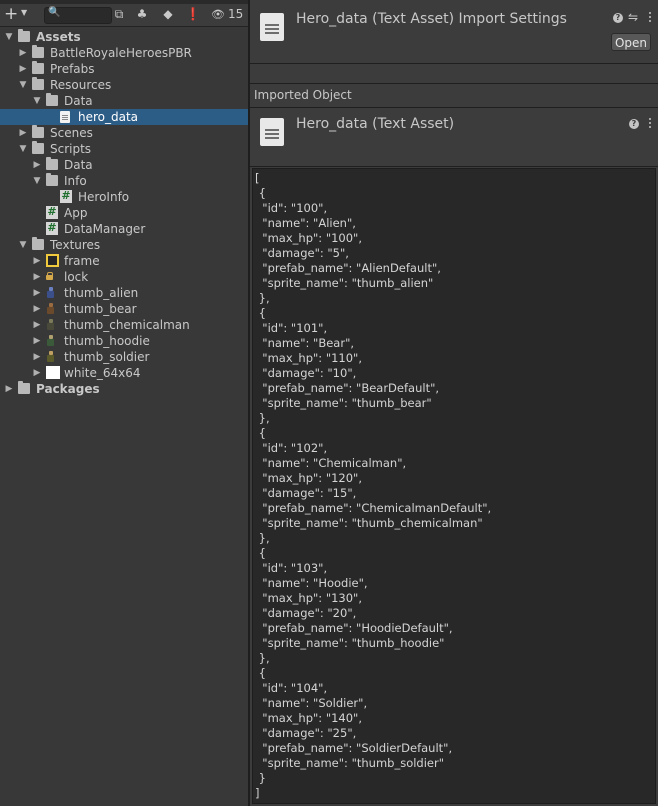  Describe the element at coordinates (68, 389) in the screenshot. I see `tree-item-label: Packages` at that location.